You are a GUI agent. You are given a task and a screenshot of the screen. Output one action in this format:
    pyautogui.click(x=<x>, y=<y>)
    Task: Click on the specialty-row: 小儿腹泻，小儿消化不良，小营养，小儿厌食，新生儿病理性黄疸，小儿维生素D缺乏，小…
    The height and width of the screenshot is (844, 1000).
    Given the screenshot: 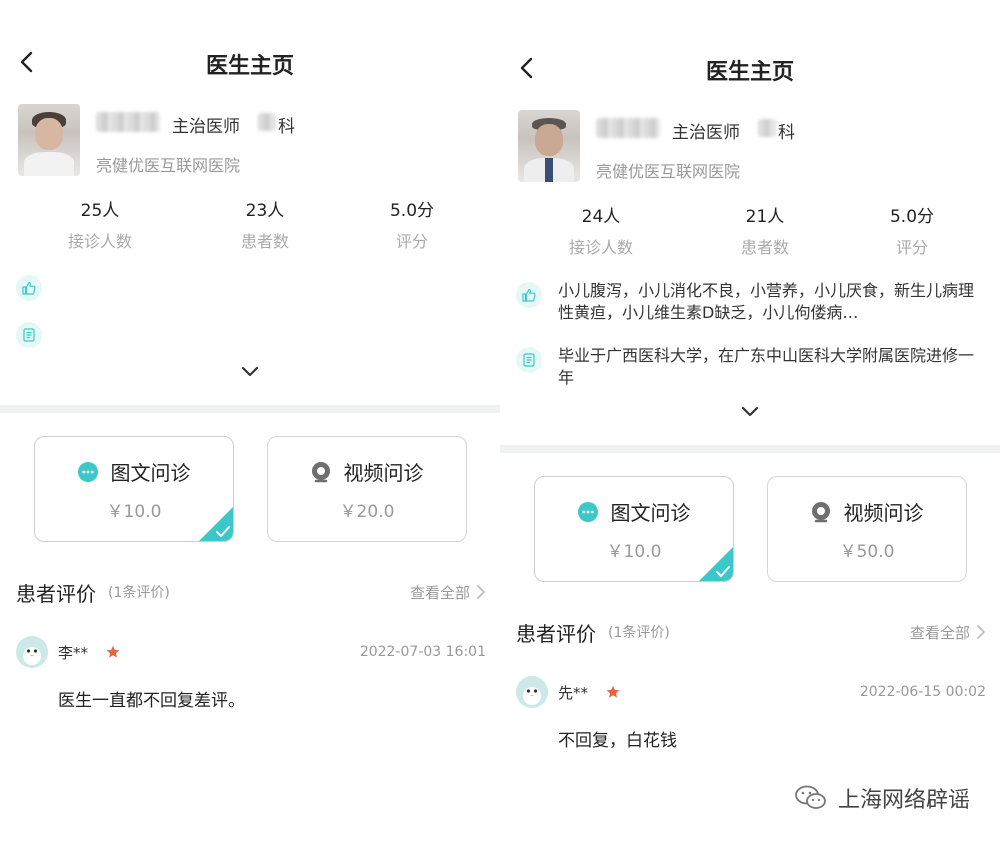 What is the action you would take?
    pyautogui.click(x=751, y=303)
    